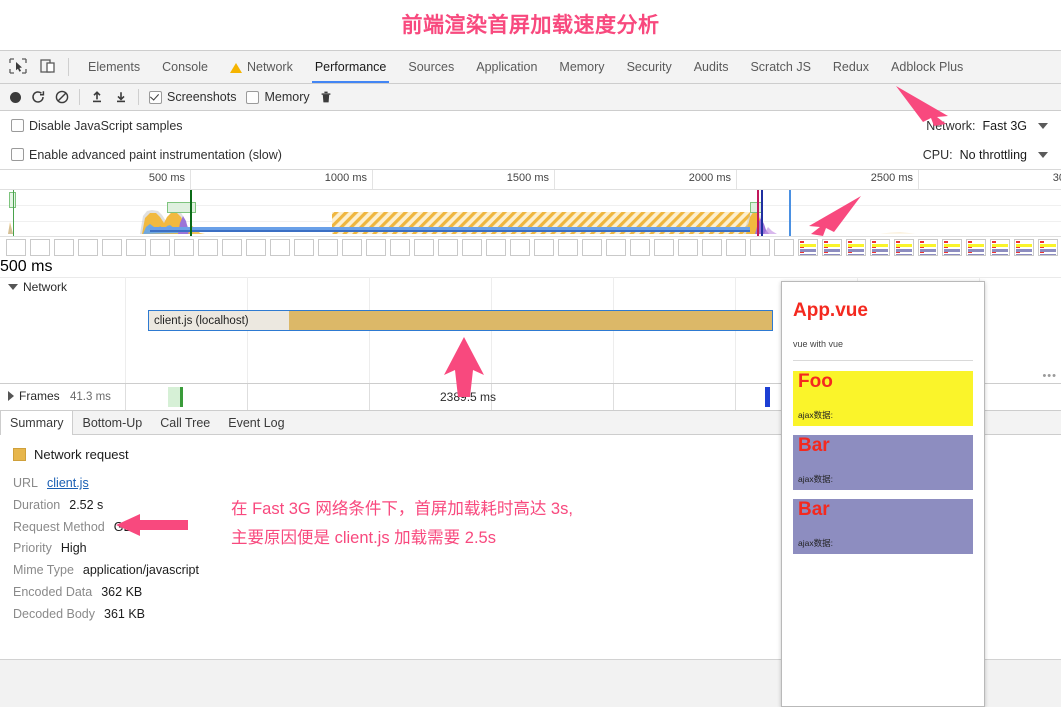 This screenshot has height=707, width=1061. What do you see at coordinates (256, 422) in the screenshot?
I see `tab-event-log: Event Log` at bounding box center [256, 422].